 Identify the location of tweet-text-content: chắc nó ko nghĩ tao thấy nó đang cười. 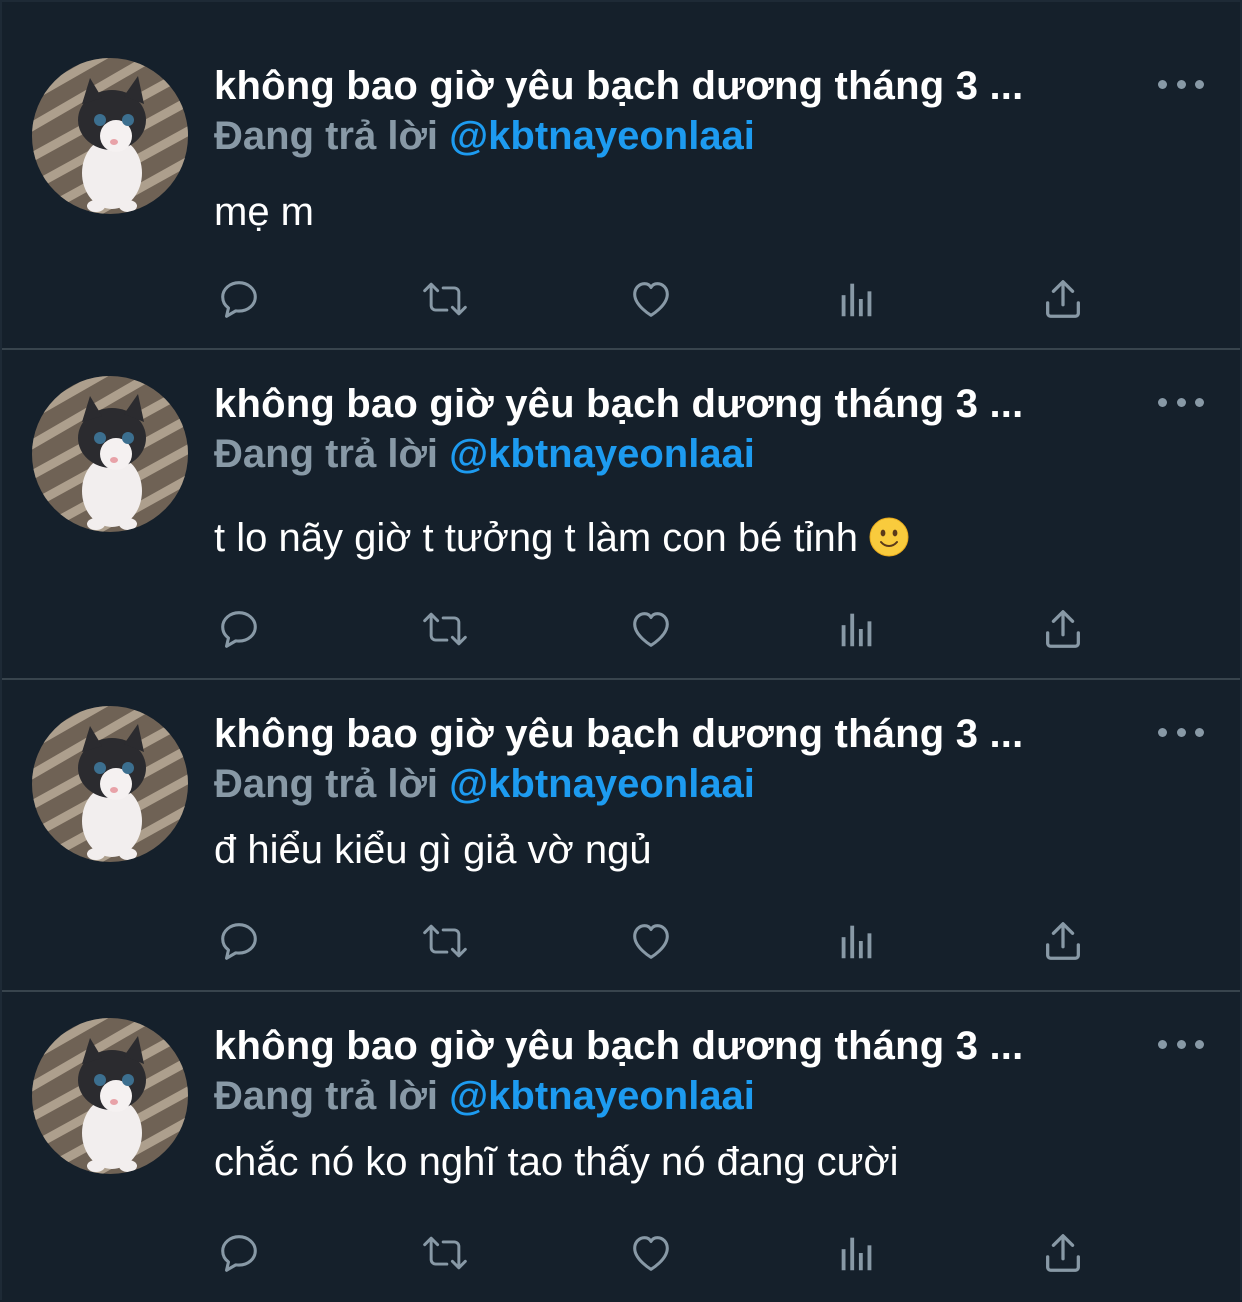
(556, 1162).